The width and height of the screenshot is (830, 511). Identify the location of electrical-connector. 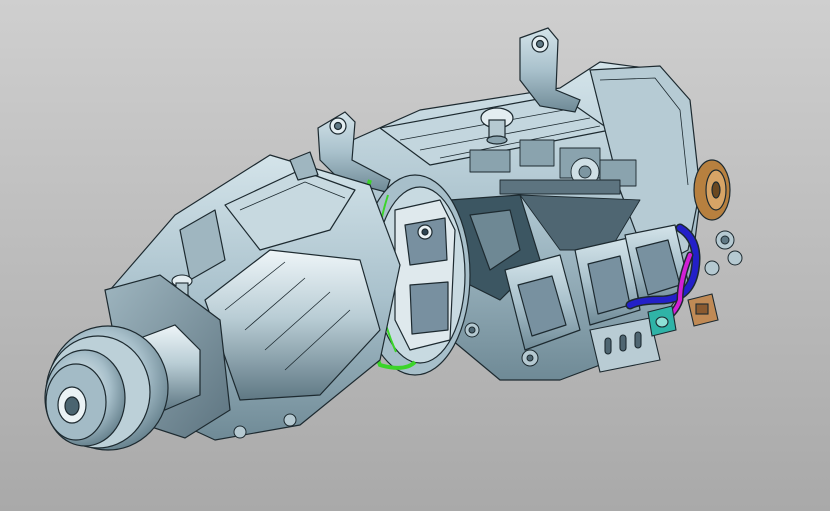
(703, 310).